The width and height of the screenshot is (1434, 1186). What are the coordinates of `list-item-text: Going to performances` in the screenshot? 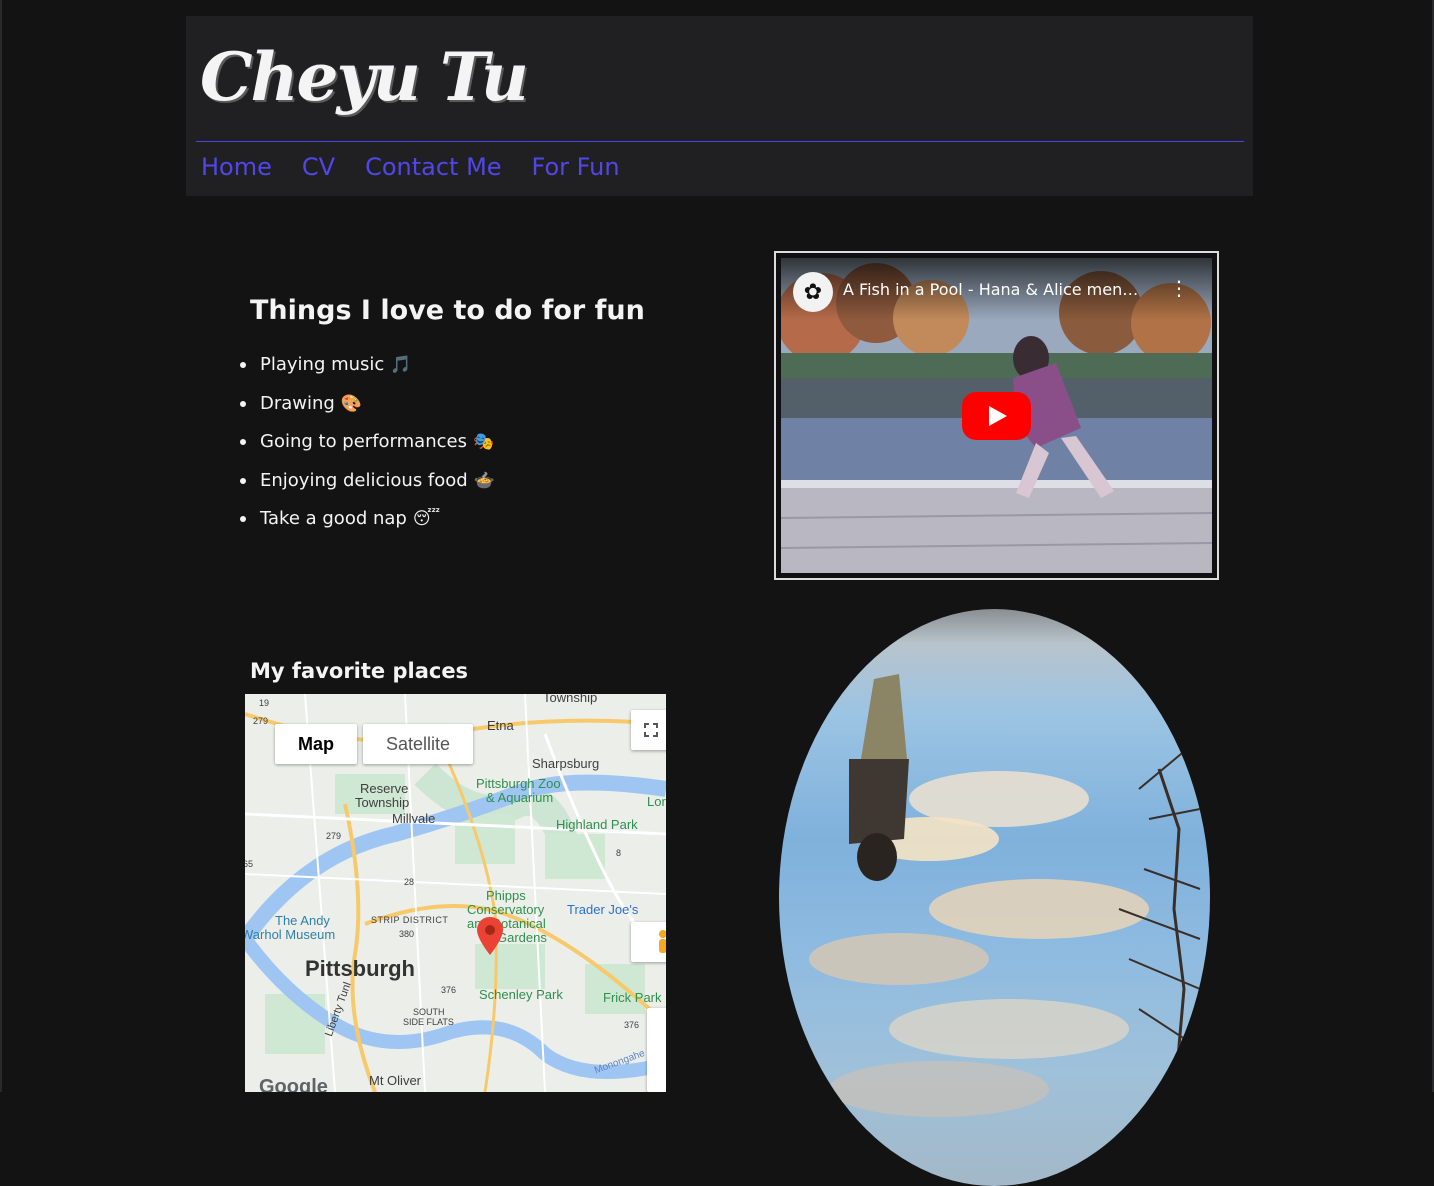 It's located at (363, 441).